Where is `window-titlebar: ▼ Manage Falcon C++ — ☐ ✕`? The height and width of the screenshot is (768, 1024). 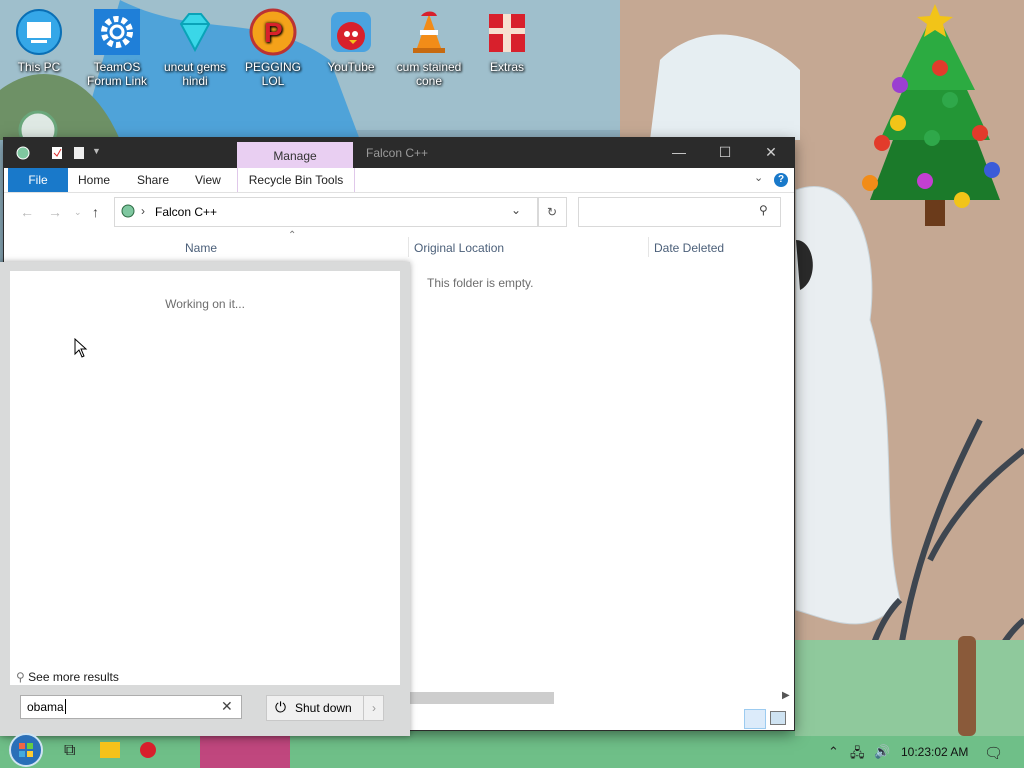
window-titlebar: ▼ Manage Falcon C++ — ☐ ✕ is located at coordinates (399, 153).